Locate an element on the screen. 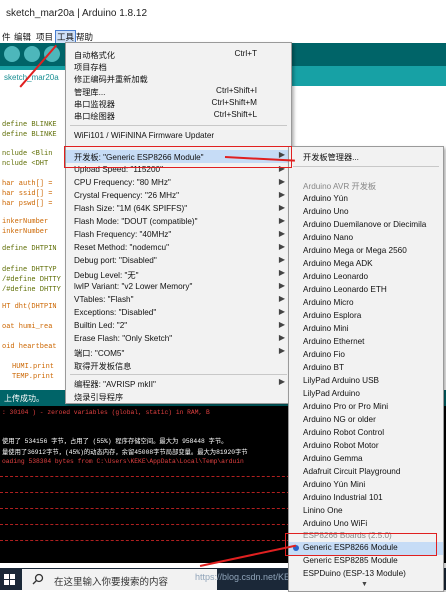 Image resolution: width=446 pixels, height=592 pixels. board-item: Arduino Ethernet is located at coordinates (366, 342).